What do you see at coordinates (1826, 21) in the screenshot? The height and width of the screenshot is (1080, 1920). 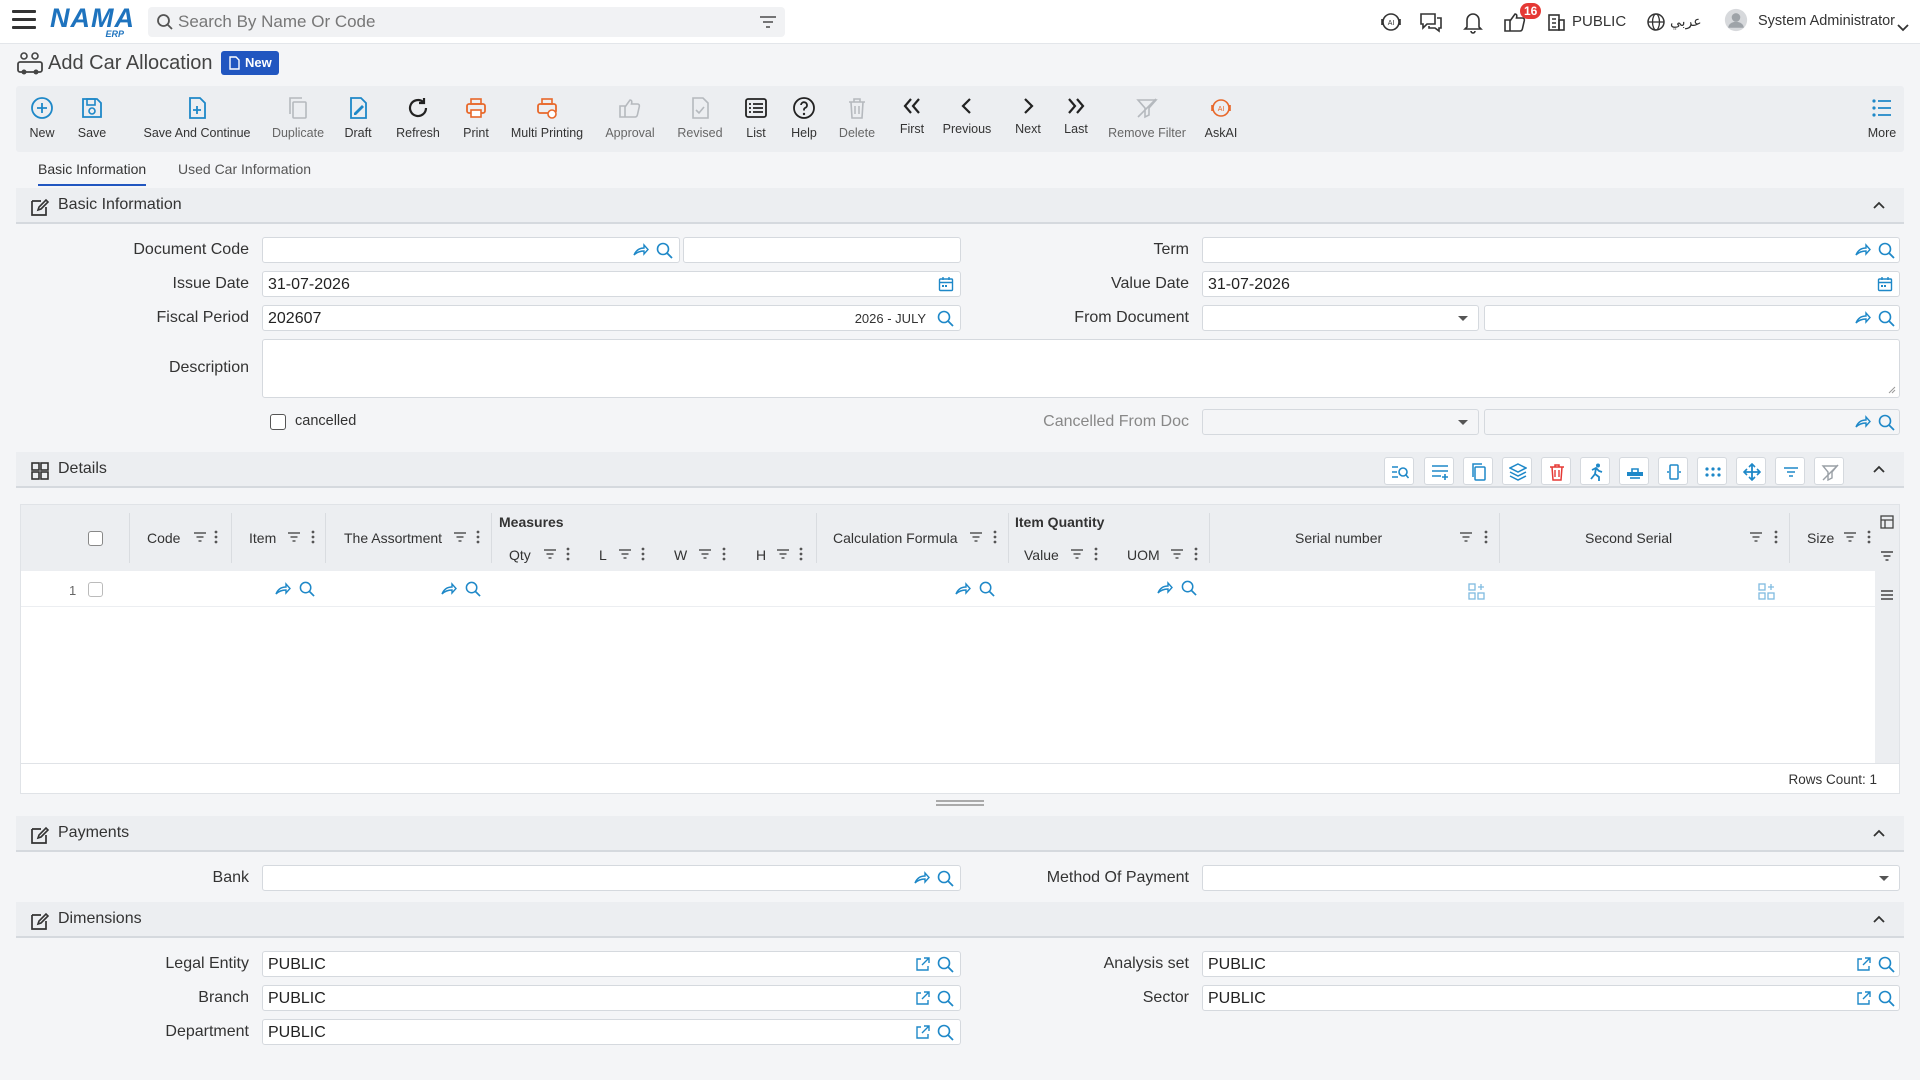 I see `user-name: System Administrator` at bounding box center [1826, 21].